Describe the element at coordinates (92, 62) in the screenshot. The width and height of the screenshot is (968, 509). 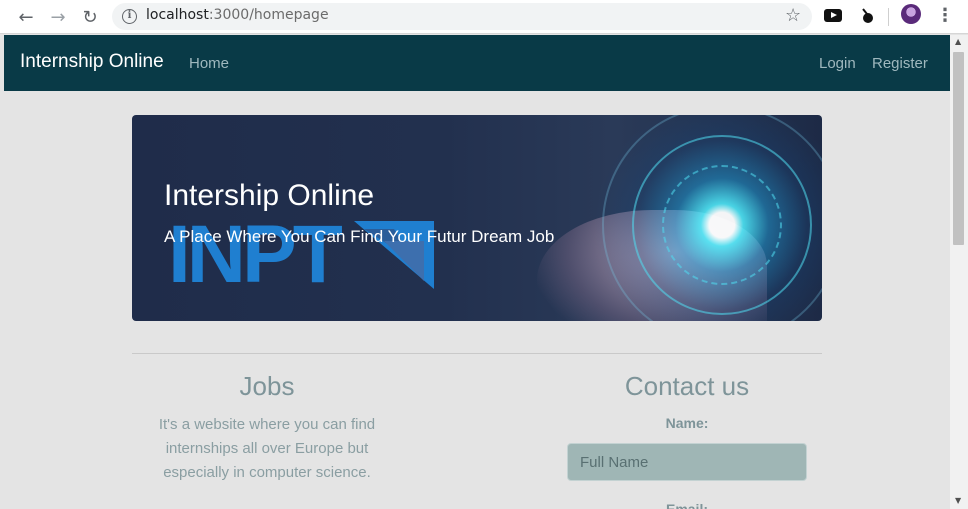
I see `navbar-brand: Internship Online` at that location.